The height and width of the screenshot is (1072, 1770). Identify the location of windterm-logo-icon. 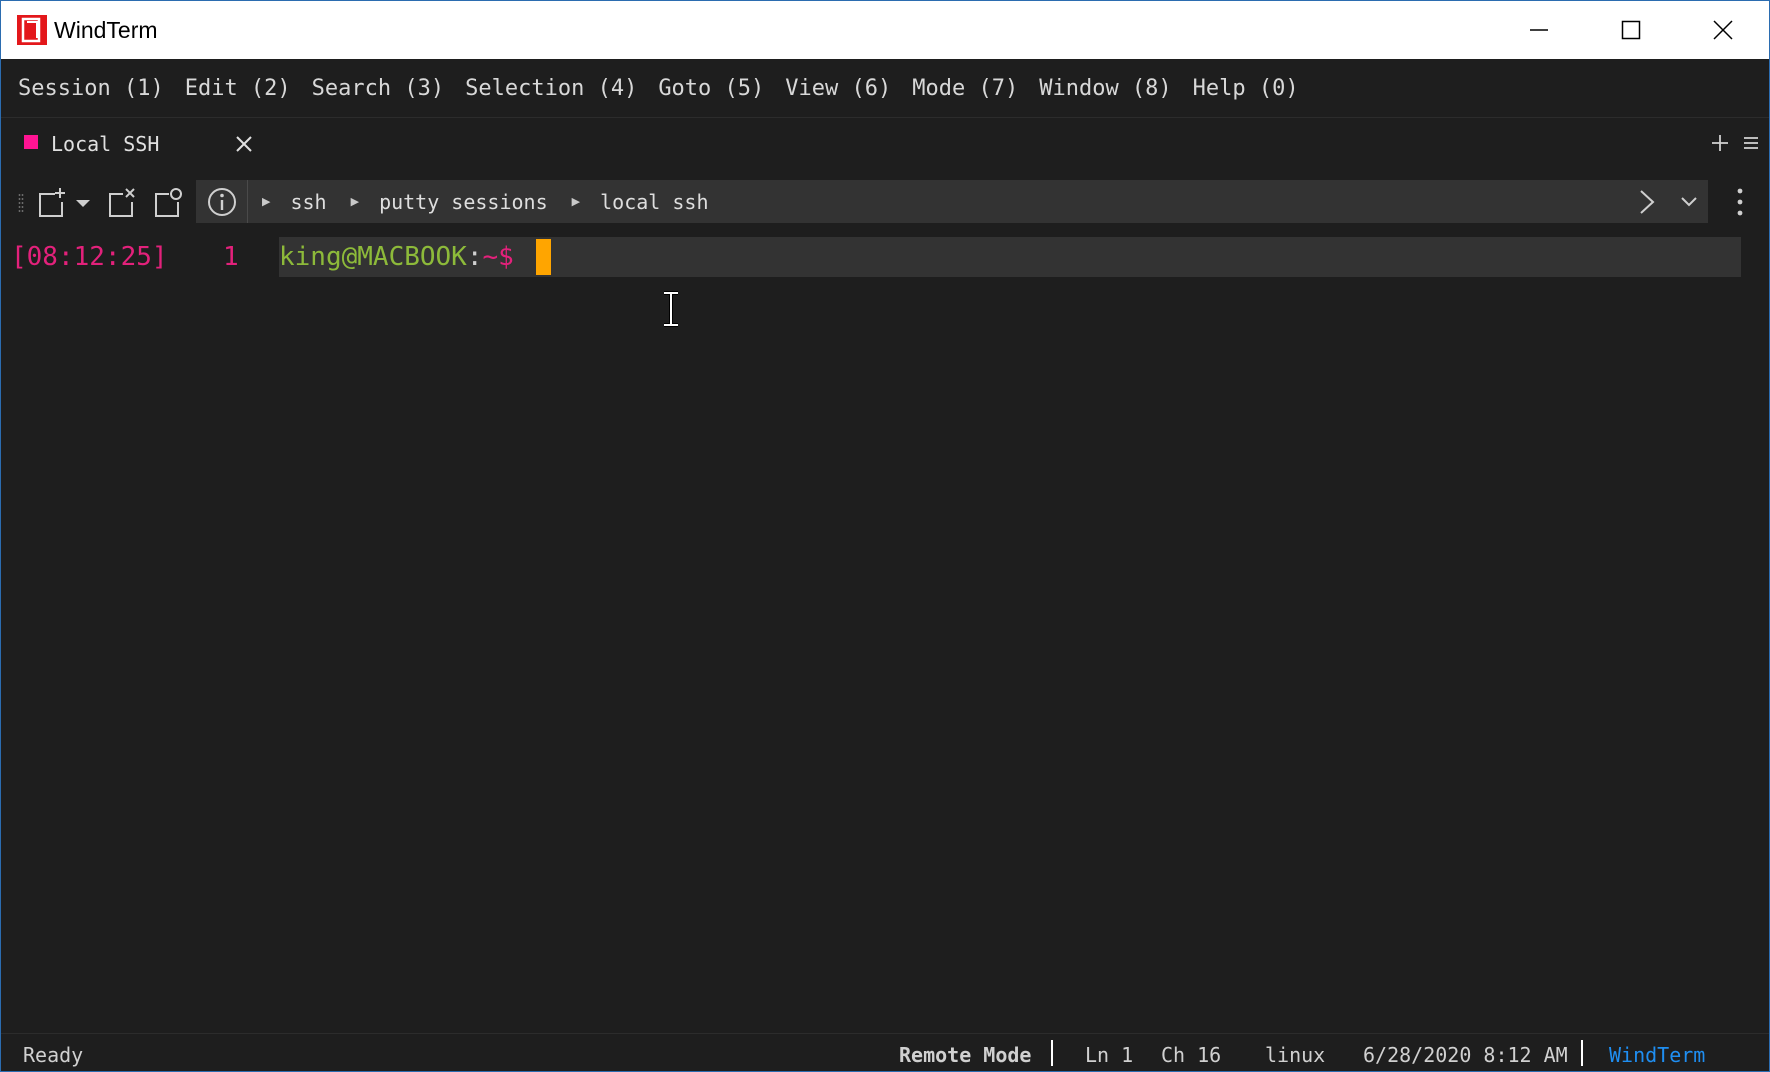
(32, 30).